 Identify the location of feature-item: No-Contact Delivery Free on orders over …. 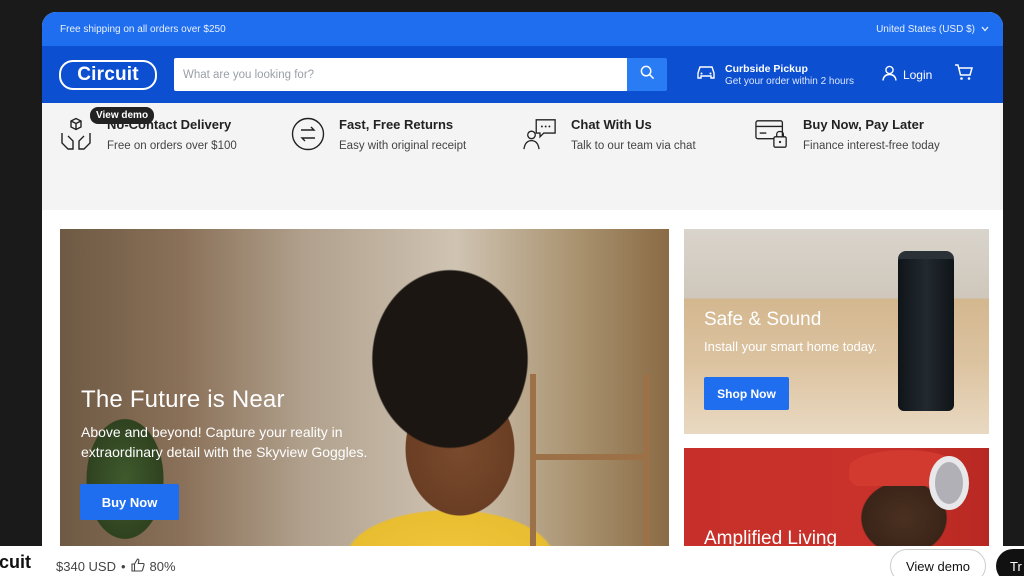
(175, 163).